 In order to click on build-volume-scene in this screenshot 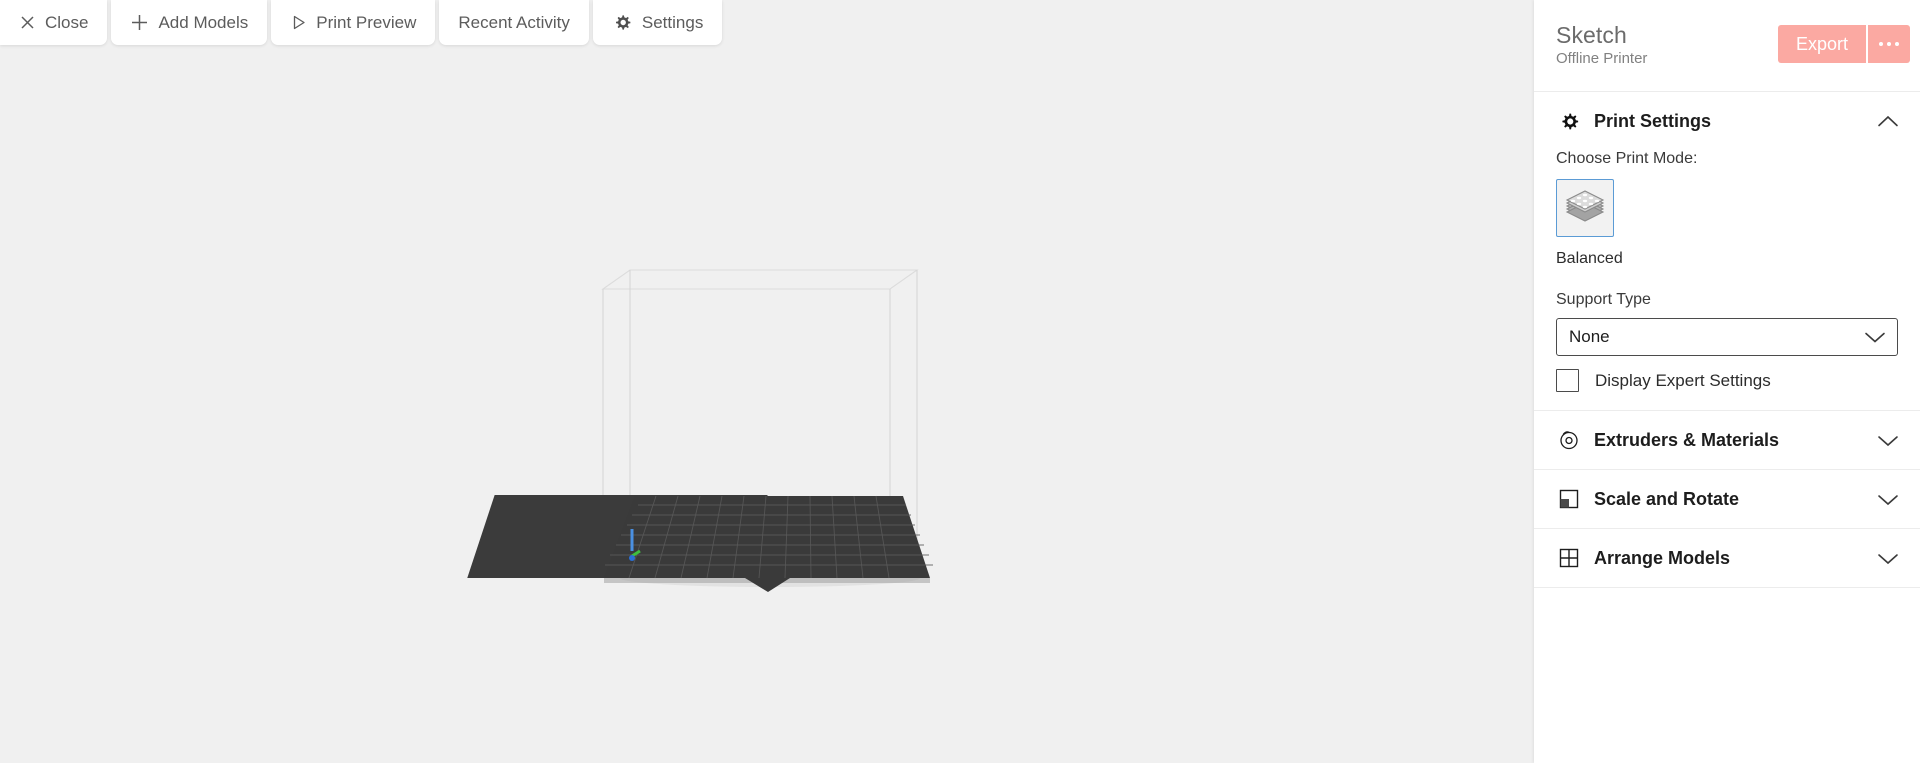, I will do `click(700, 430)`.